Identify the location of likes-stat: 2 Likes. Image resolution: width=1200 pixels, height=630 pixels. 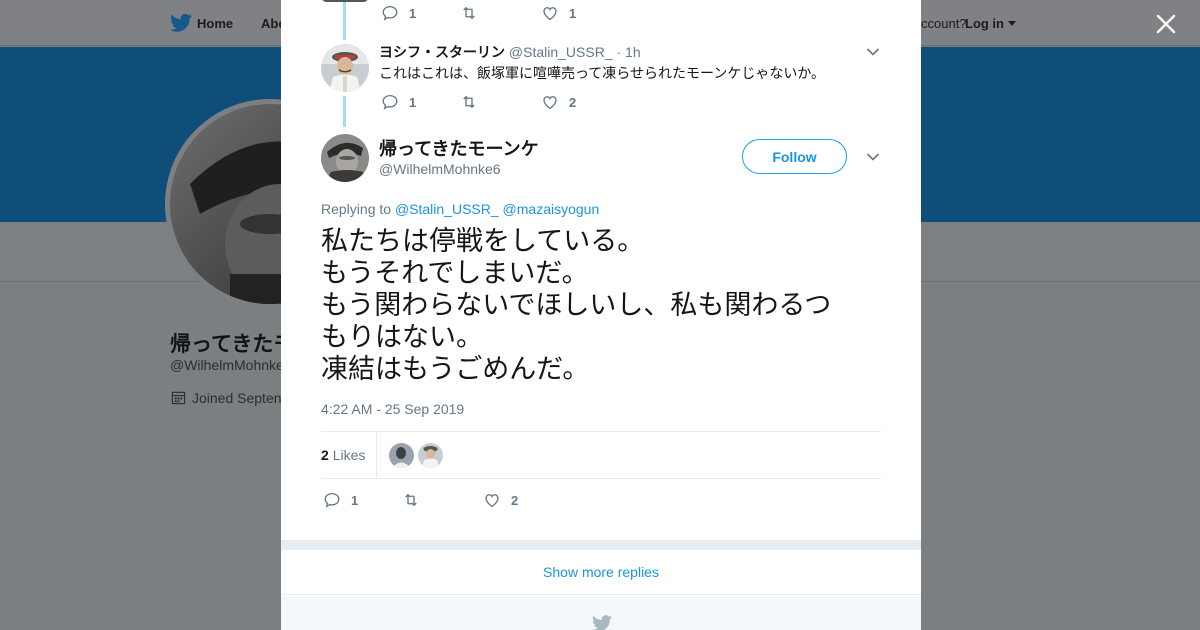
(343, 455).